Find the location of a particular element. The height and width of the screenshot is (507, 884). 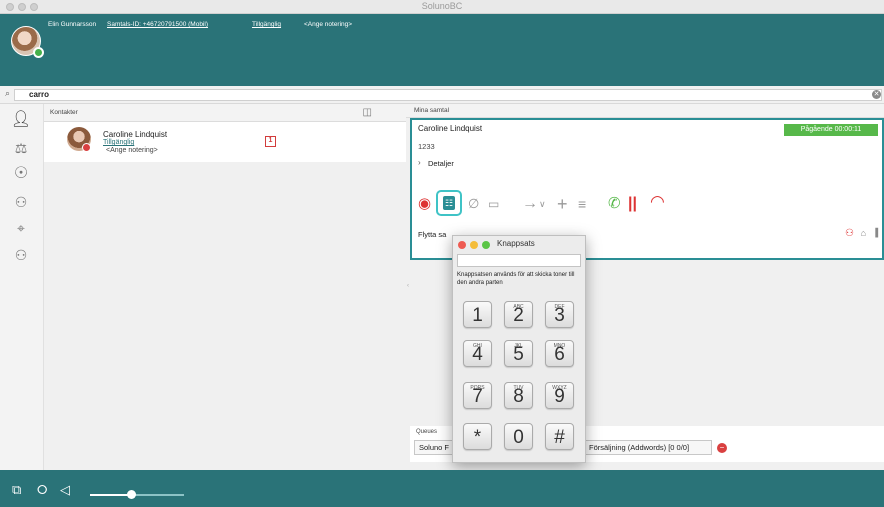

transfer-label: Flytta sa is located at coordinates (432, 234).